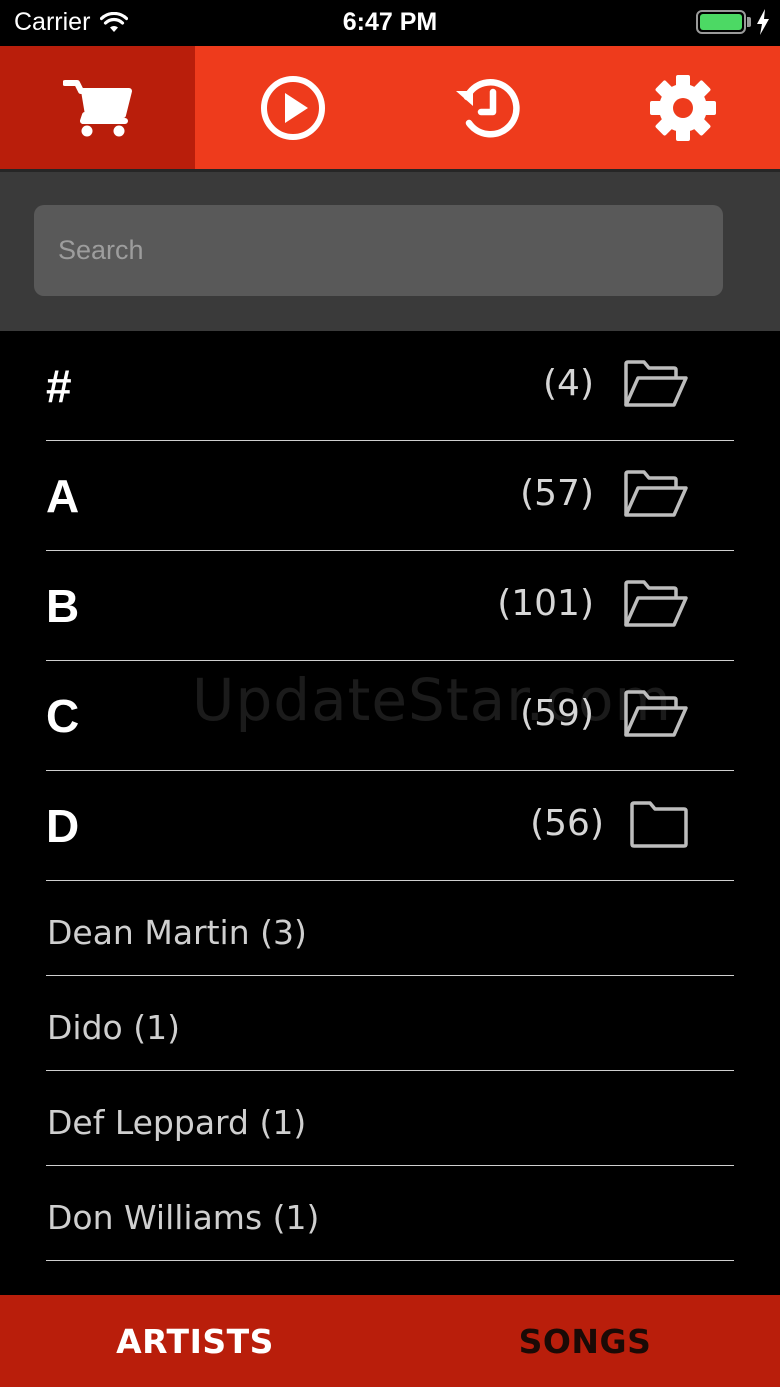 This screenshot has height=1387, width=780. I want to click on cart-icon, so click(97, 107).